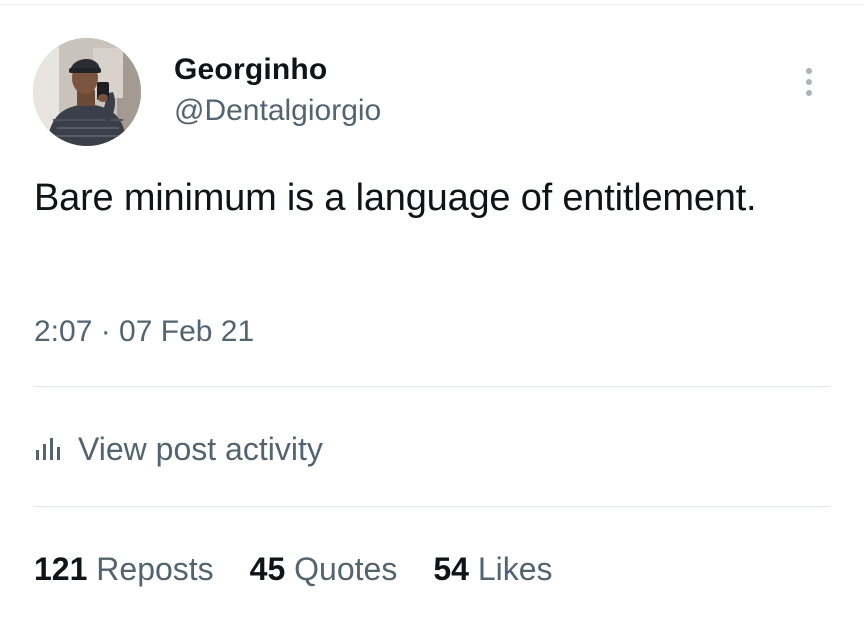 Image resolution: width=864 pixels, height=620 pixels. What do you see at coordinates (200, 449) in the screenshot?
I see `view-post-activity-label: View post activity` at bounding box center [200, 449].